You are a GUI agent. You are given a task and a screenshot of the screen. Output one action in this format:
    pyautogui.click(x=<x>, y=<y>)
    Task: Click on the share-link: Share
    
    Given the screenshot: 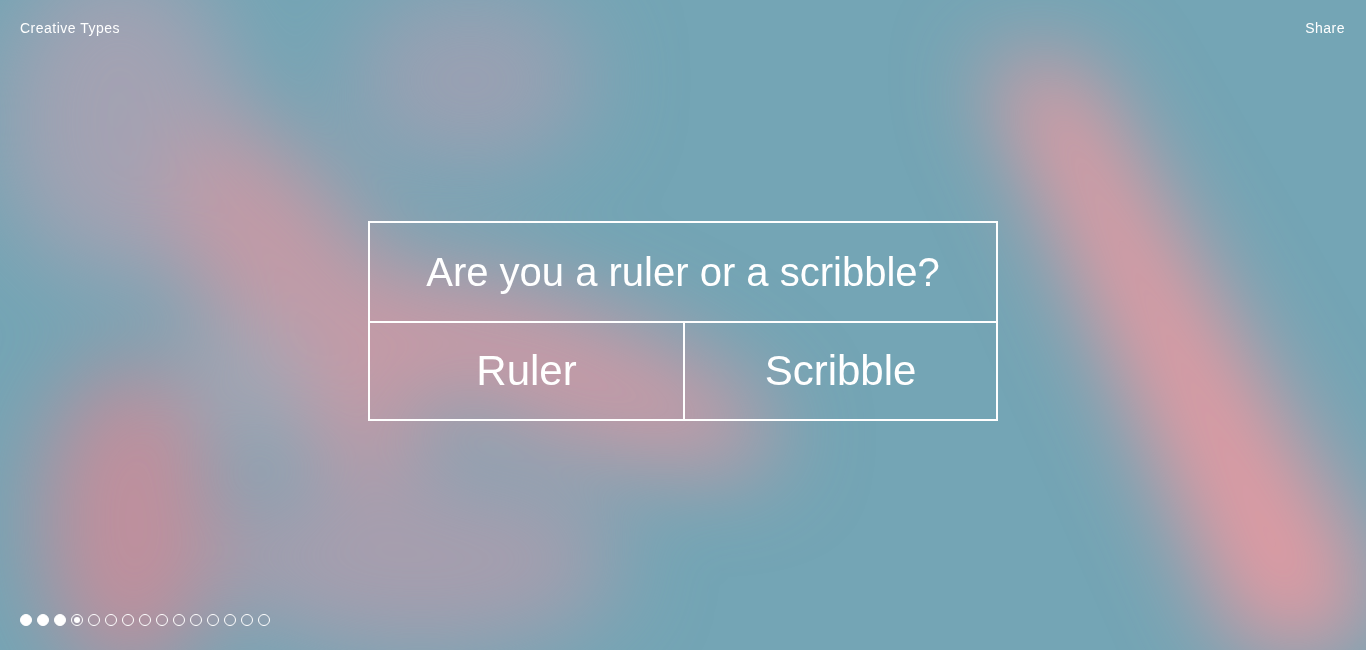 What is the action you would take?
    pyautogui.click(x=1325, y=28)
    